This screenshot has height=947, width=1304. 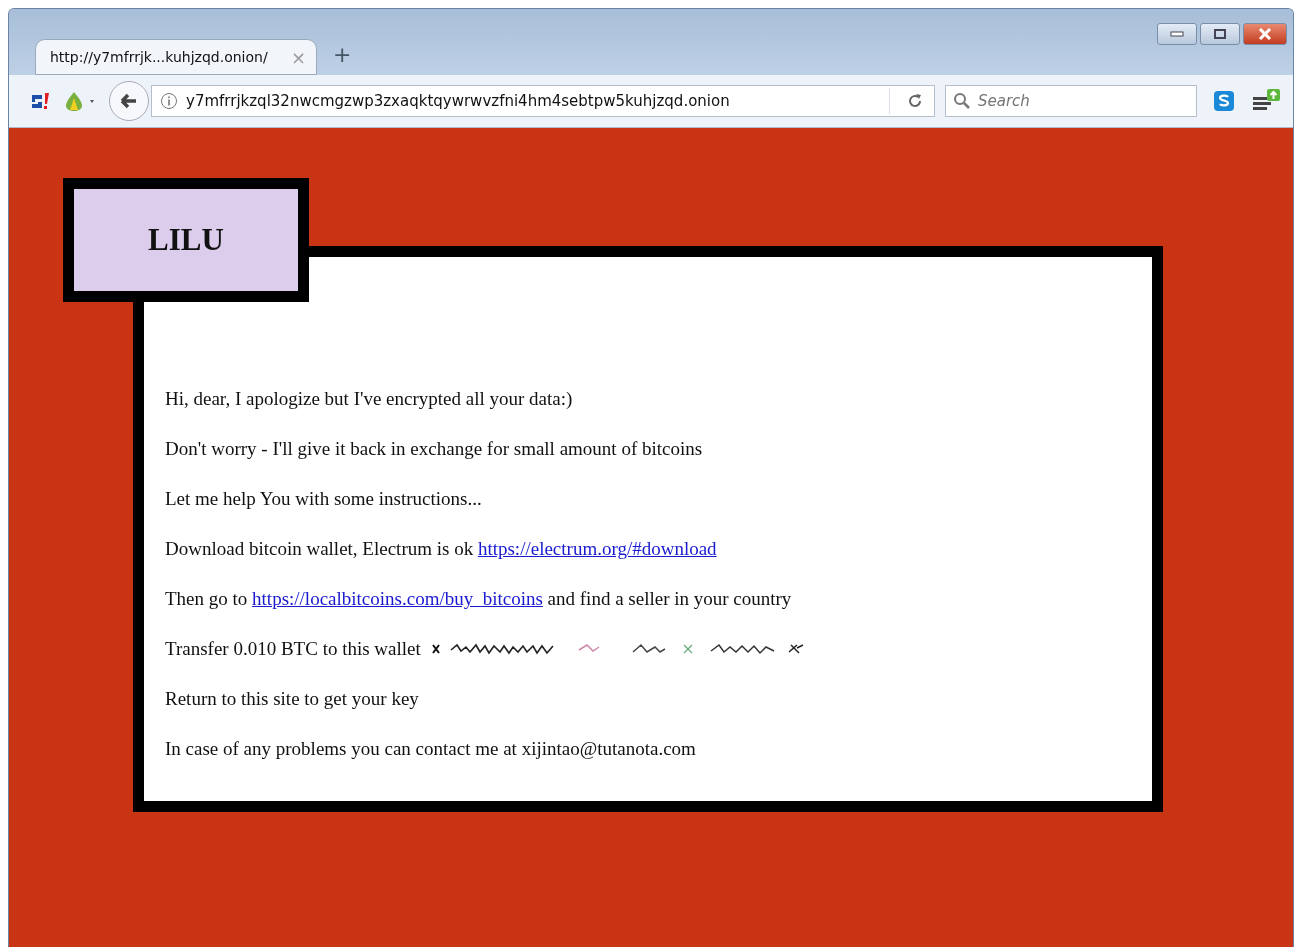 I want to click on search-field: Search, so click(x=1071, y=101).